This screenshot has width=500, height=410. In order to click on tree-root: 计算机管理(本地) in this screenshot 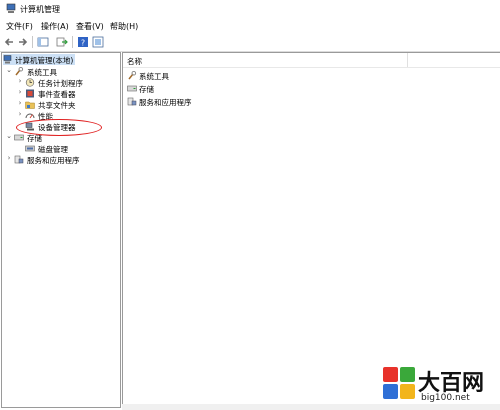, I will do `click(58, 59)`.